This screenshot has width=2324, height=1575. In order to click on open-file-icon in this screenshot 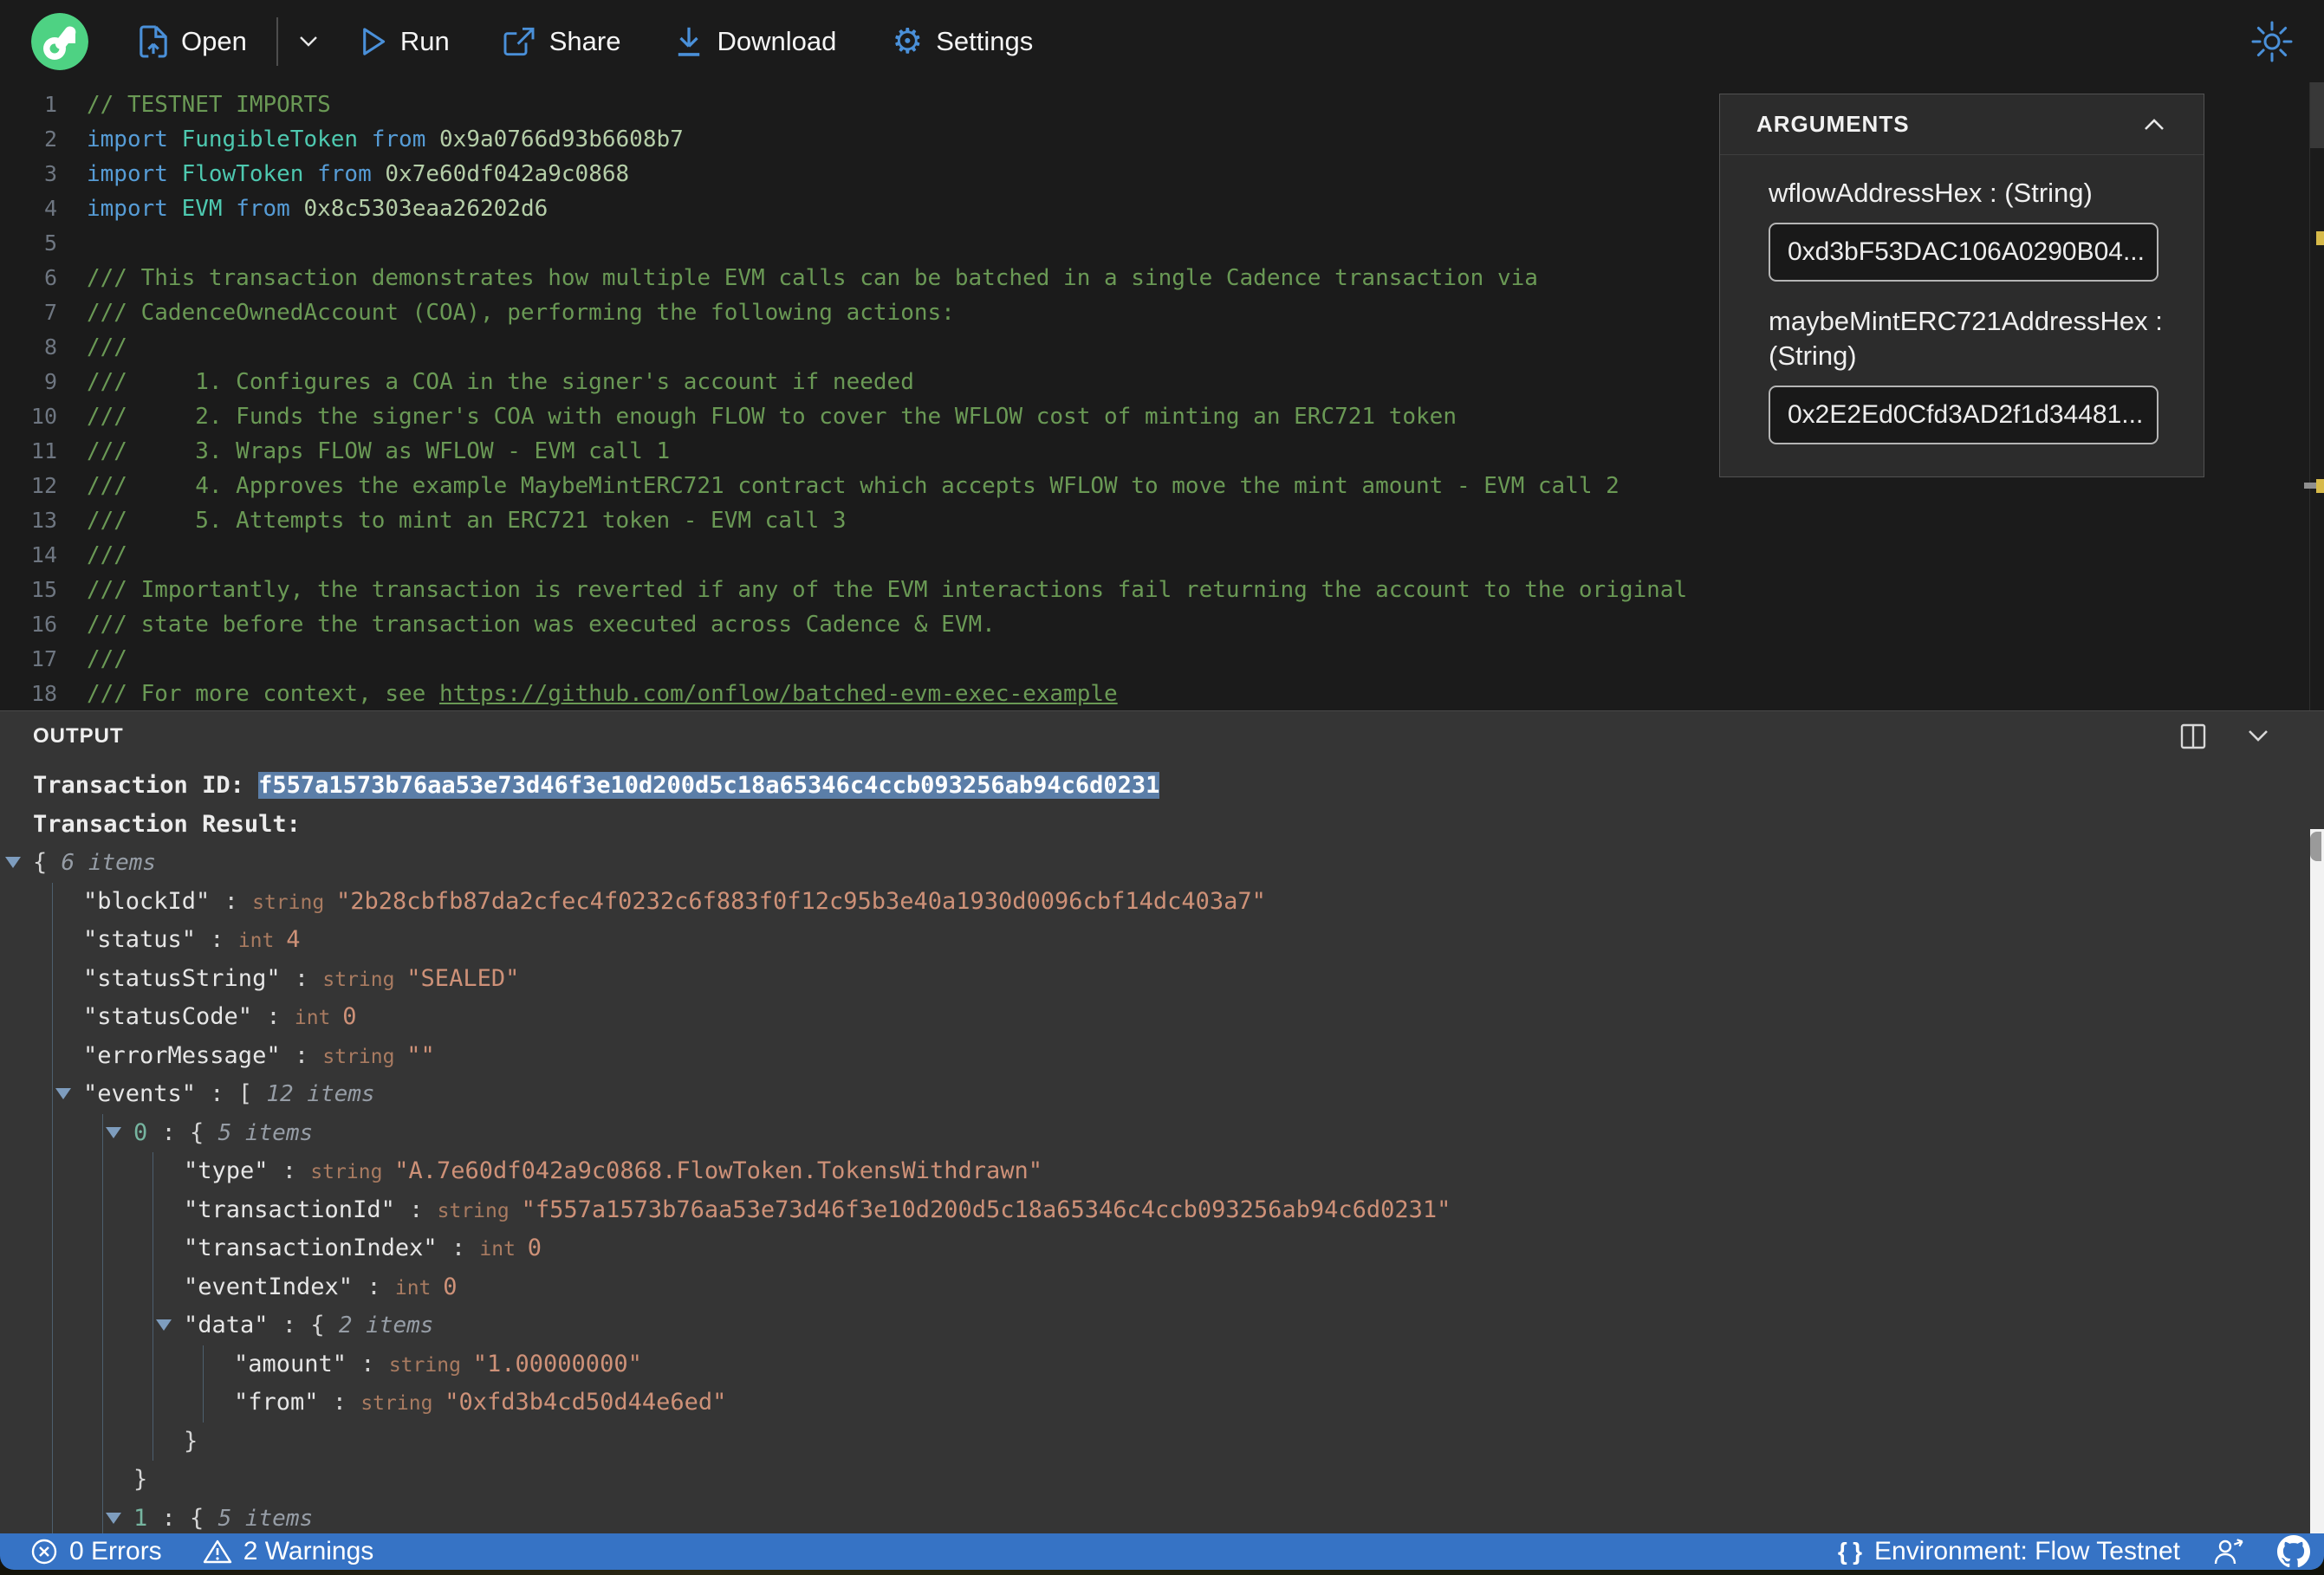, I will do `click(153, 41)`.